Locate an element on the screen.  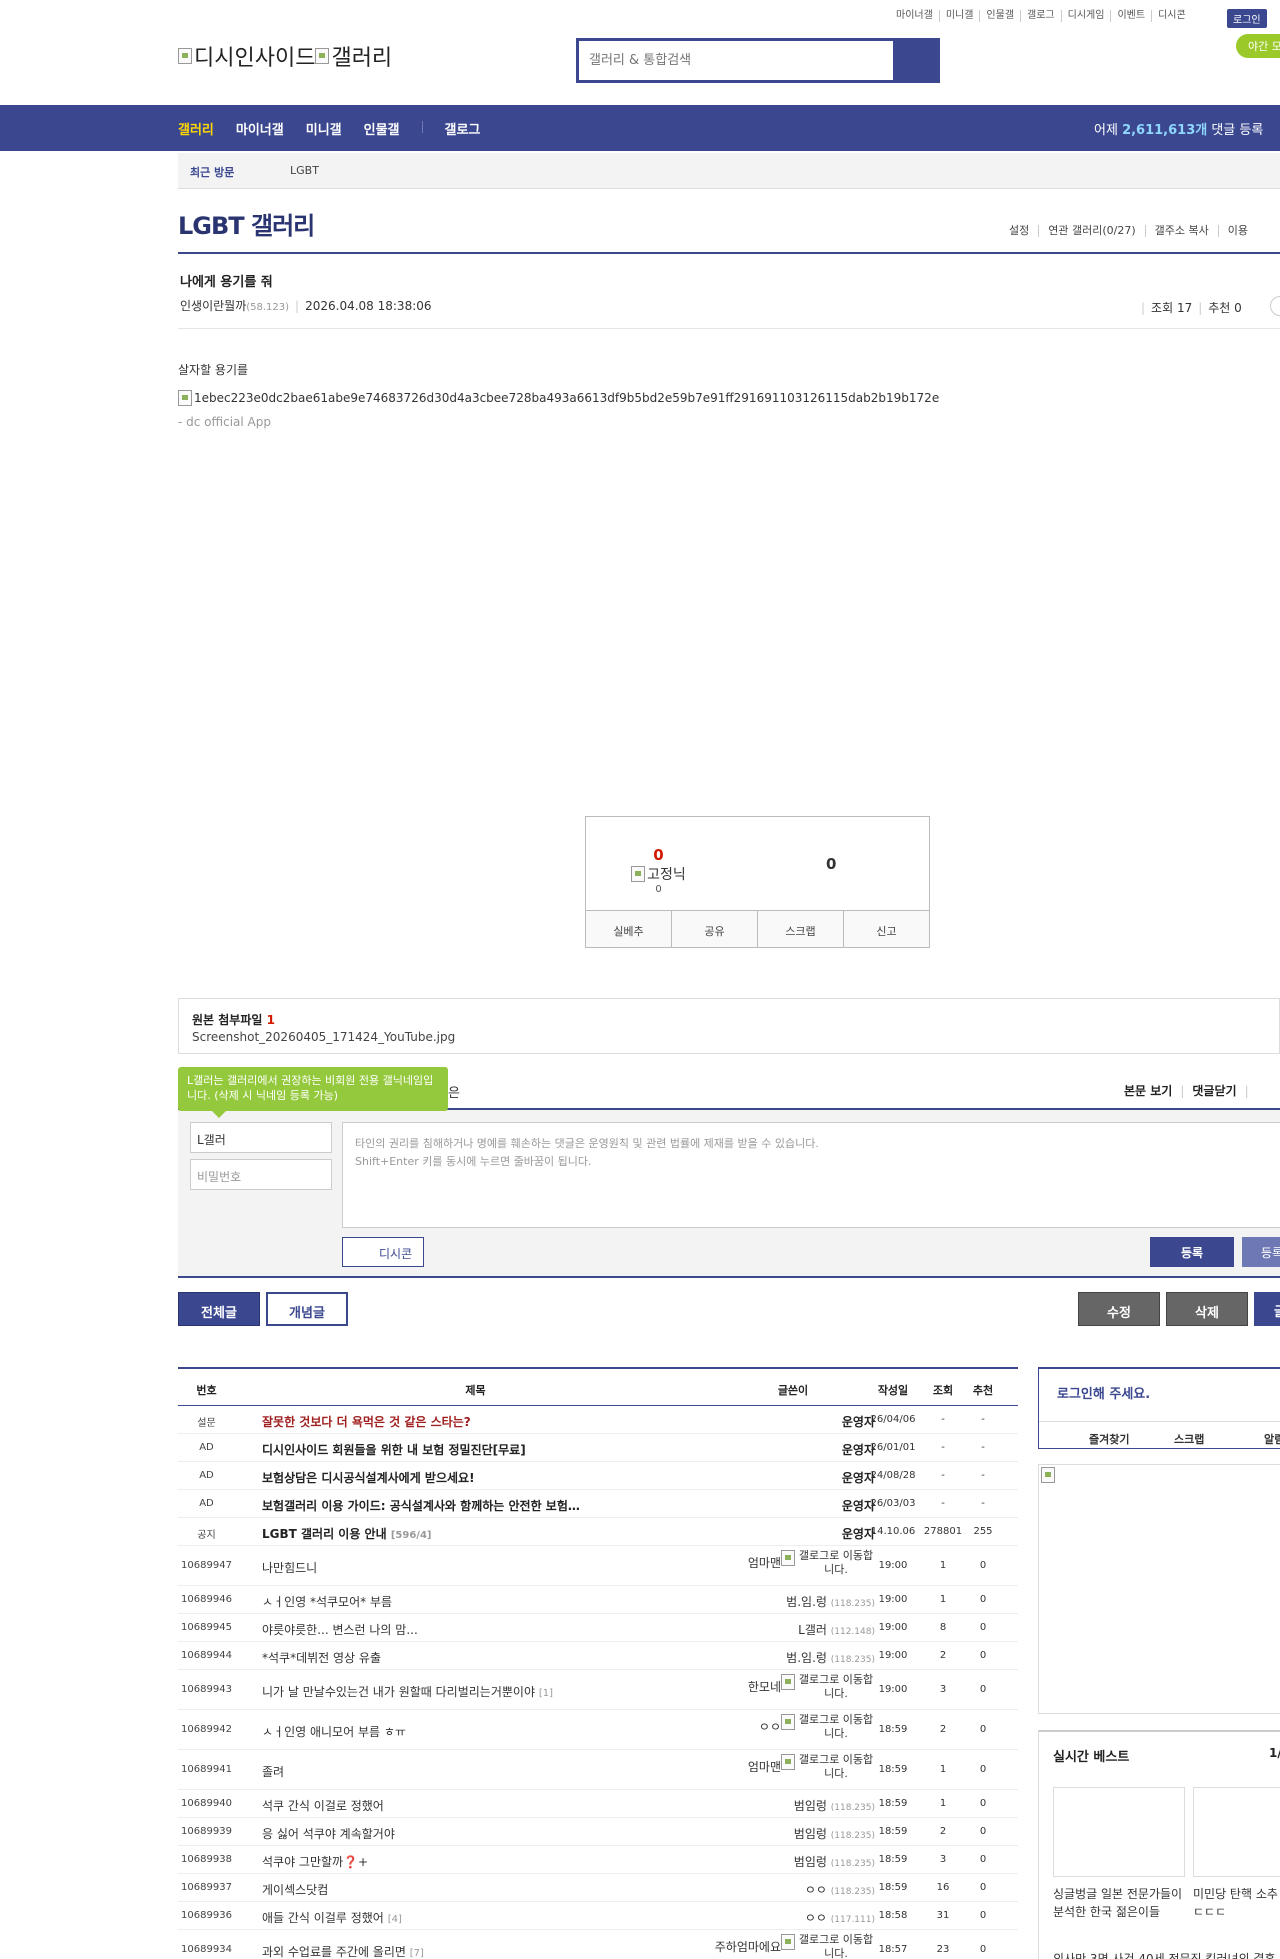
gallery-tool: 이용 is located at coordinates (1237, 231).